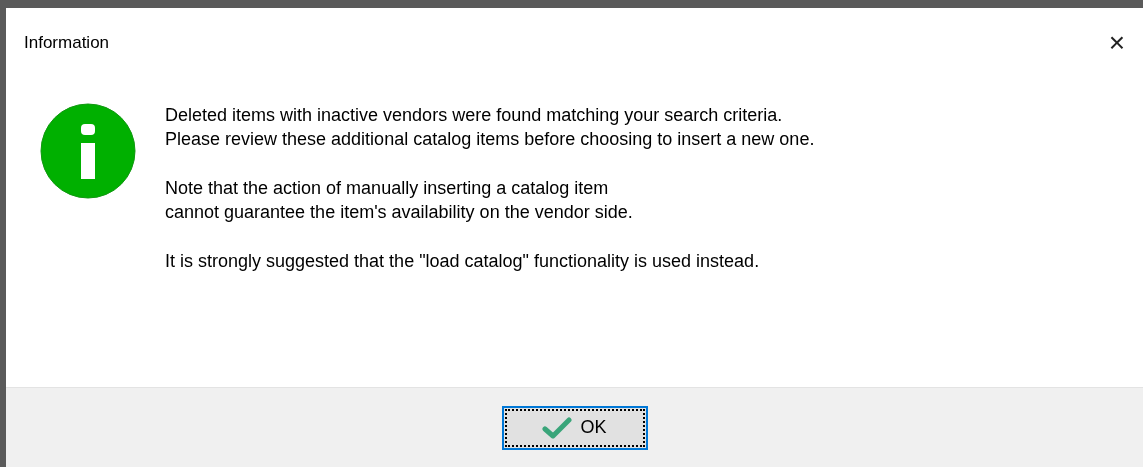 This screenshot has width=1143, height=467. What do you see at coordinates (574, 427) in the screenshot?
I see `ok-button: OK` at bounding box center [574, 427].